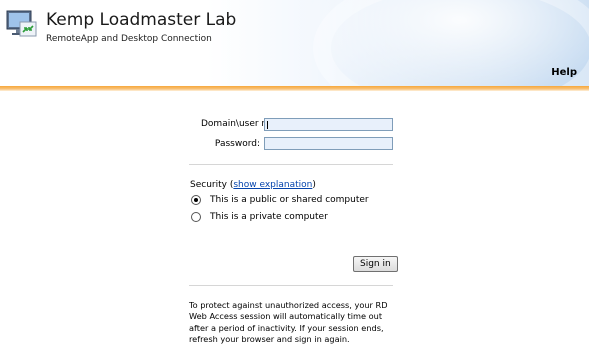 This screenshot has width=589, height=356. Describe the element at coordinates (141, 20) in the screenshot. I see `app-title: Kemp Loadmaster Lab` at that location.